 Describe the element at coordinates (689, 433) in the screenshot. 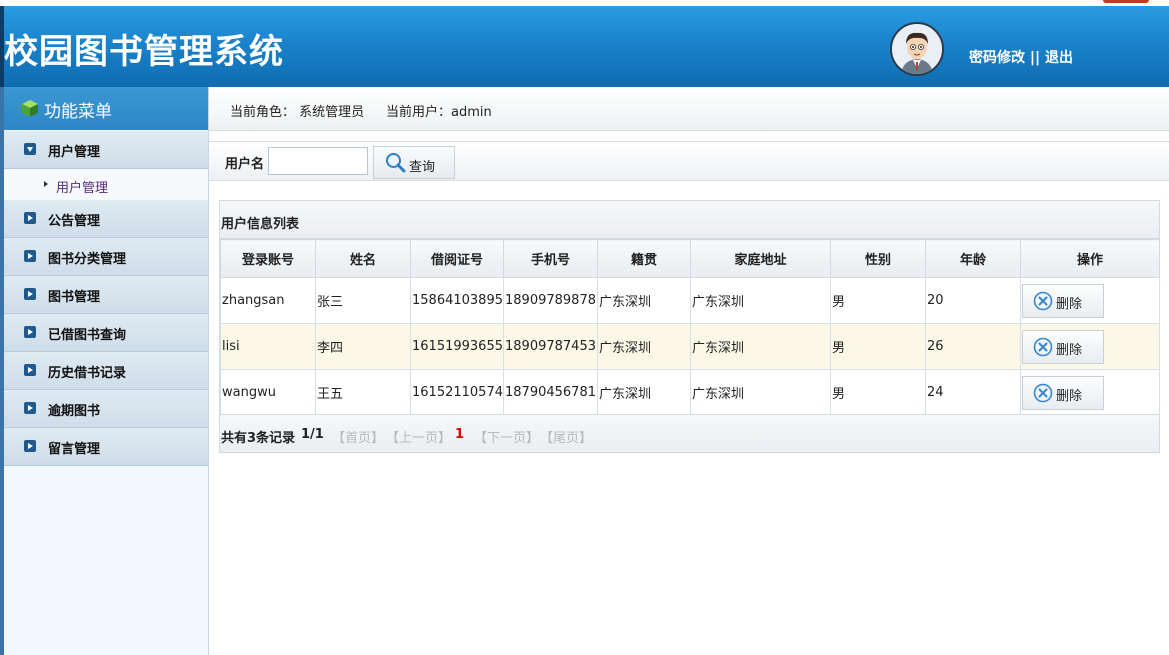

I see `pagination: 共有3条记录 1/1 【首页】 【上一页】 1 【下一页】 【尾页】` at that location.